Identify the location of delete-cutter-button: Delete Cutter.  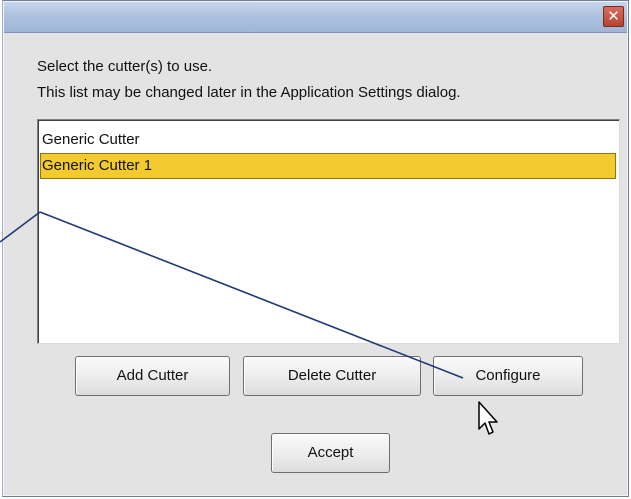
(332, 376).